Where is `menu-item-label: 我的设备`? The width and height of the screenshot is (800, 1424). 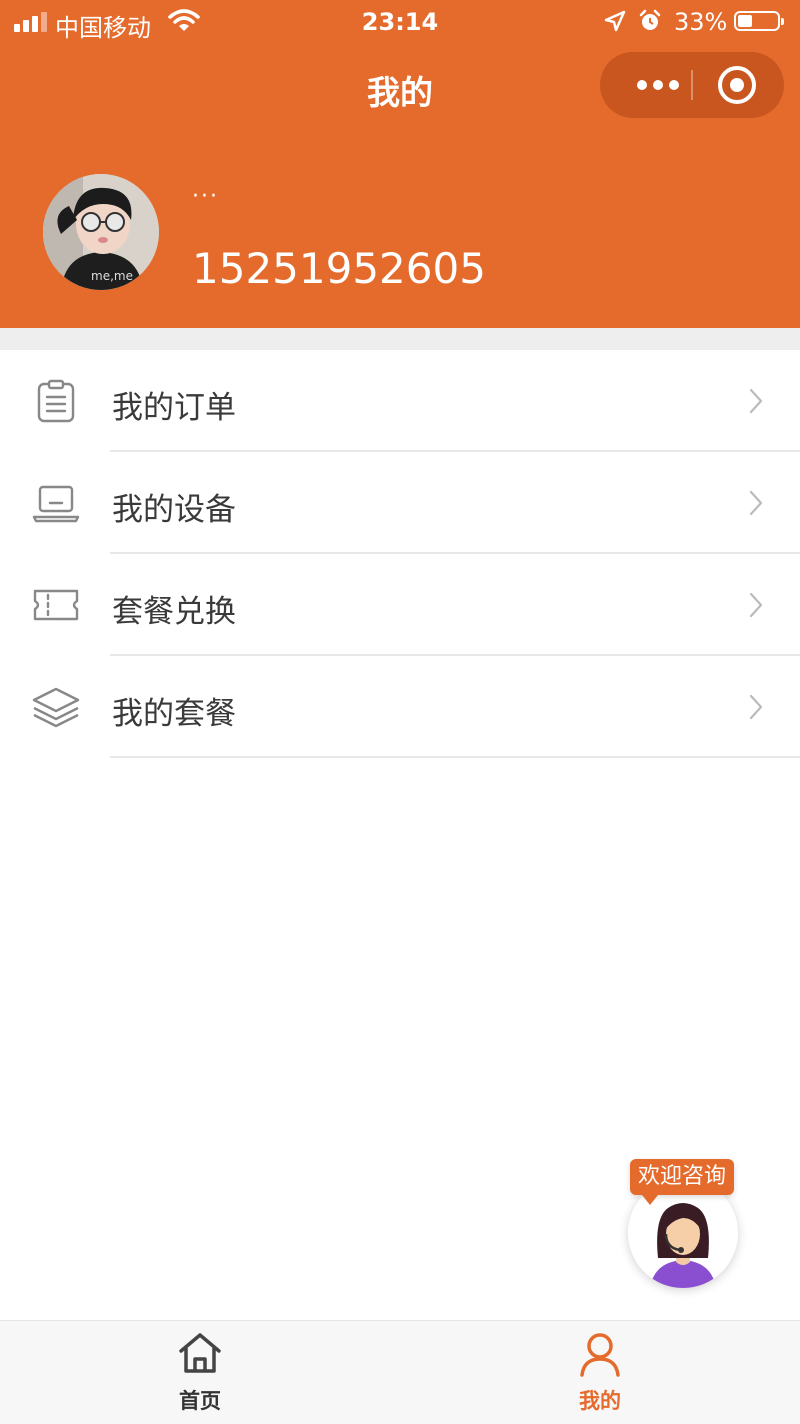 menu-item-label: 我的设备 is located at coordinates (174, 510).